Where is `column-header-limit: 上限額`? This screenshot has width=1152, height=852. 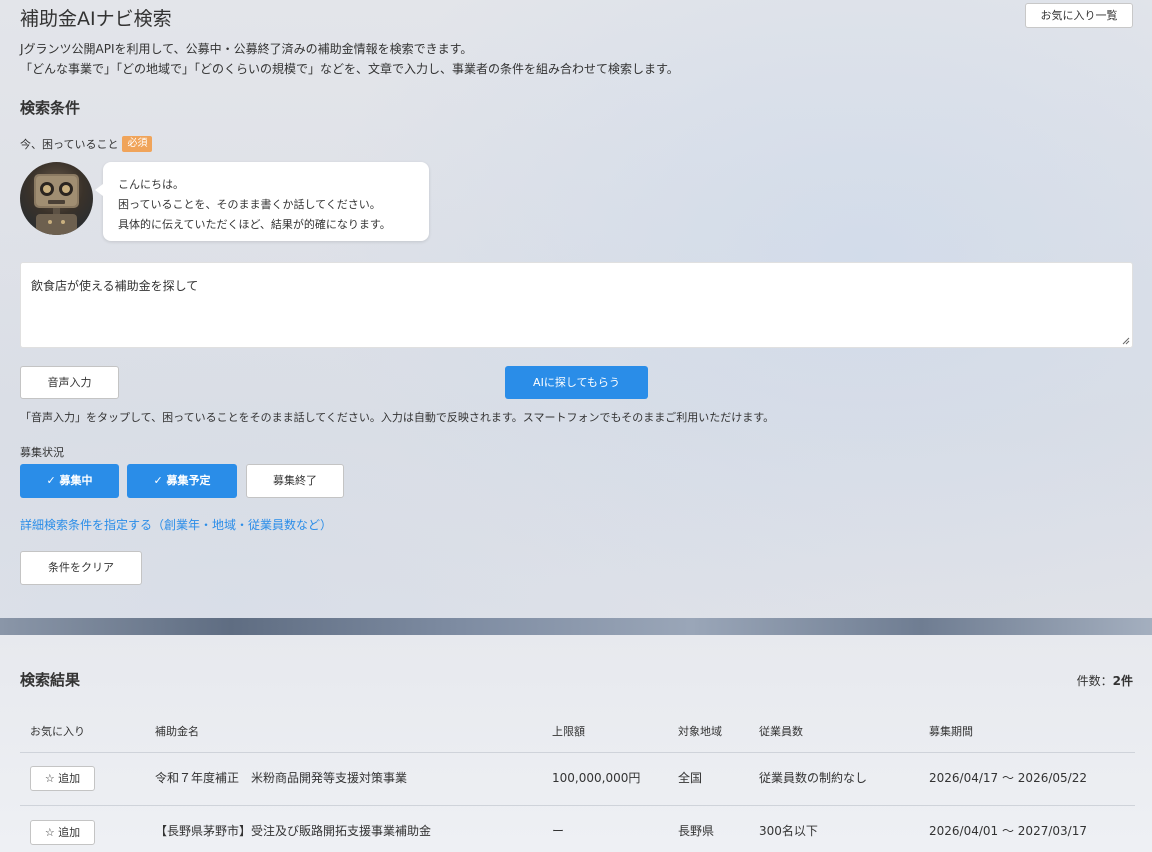
column-header-limit: 上限額 is located at coordinates (568, 731).